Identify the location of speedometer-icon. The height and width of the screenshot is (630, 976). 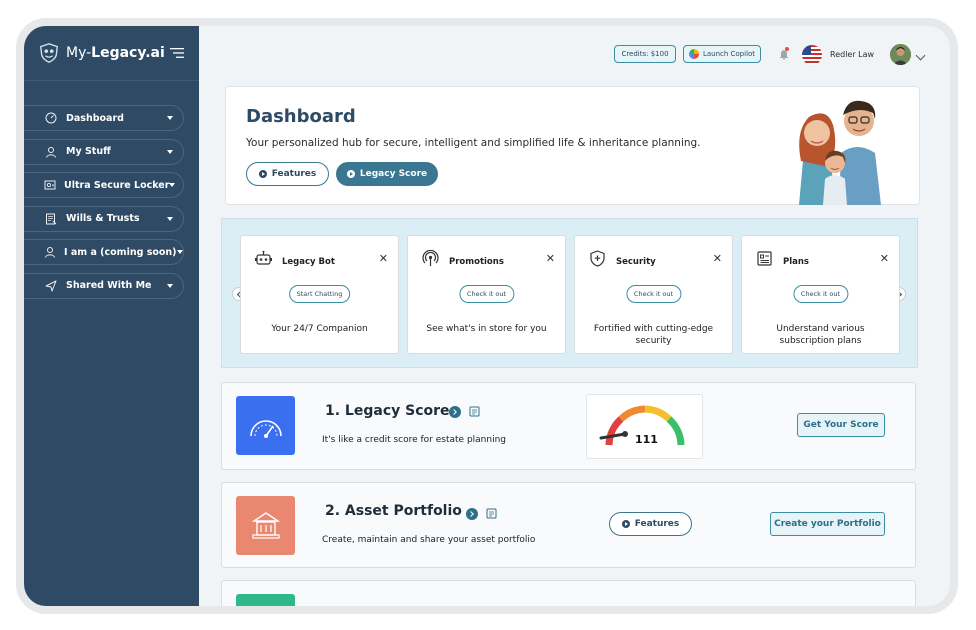
(265, 428).